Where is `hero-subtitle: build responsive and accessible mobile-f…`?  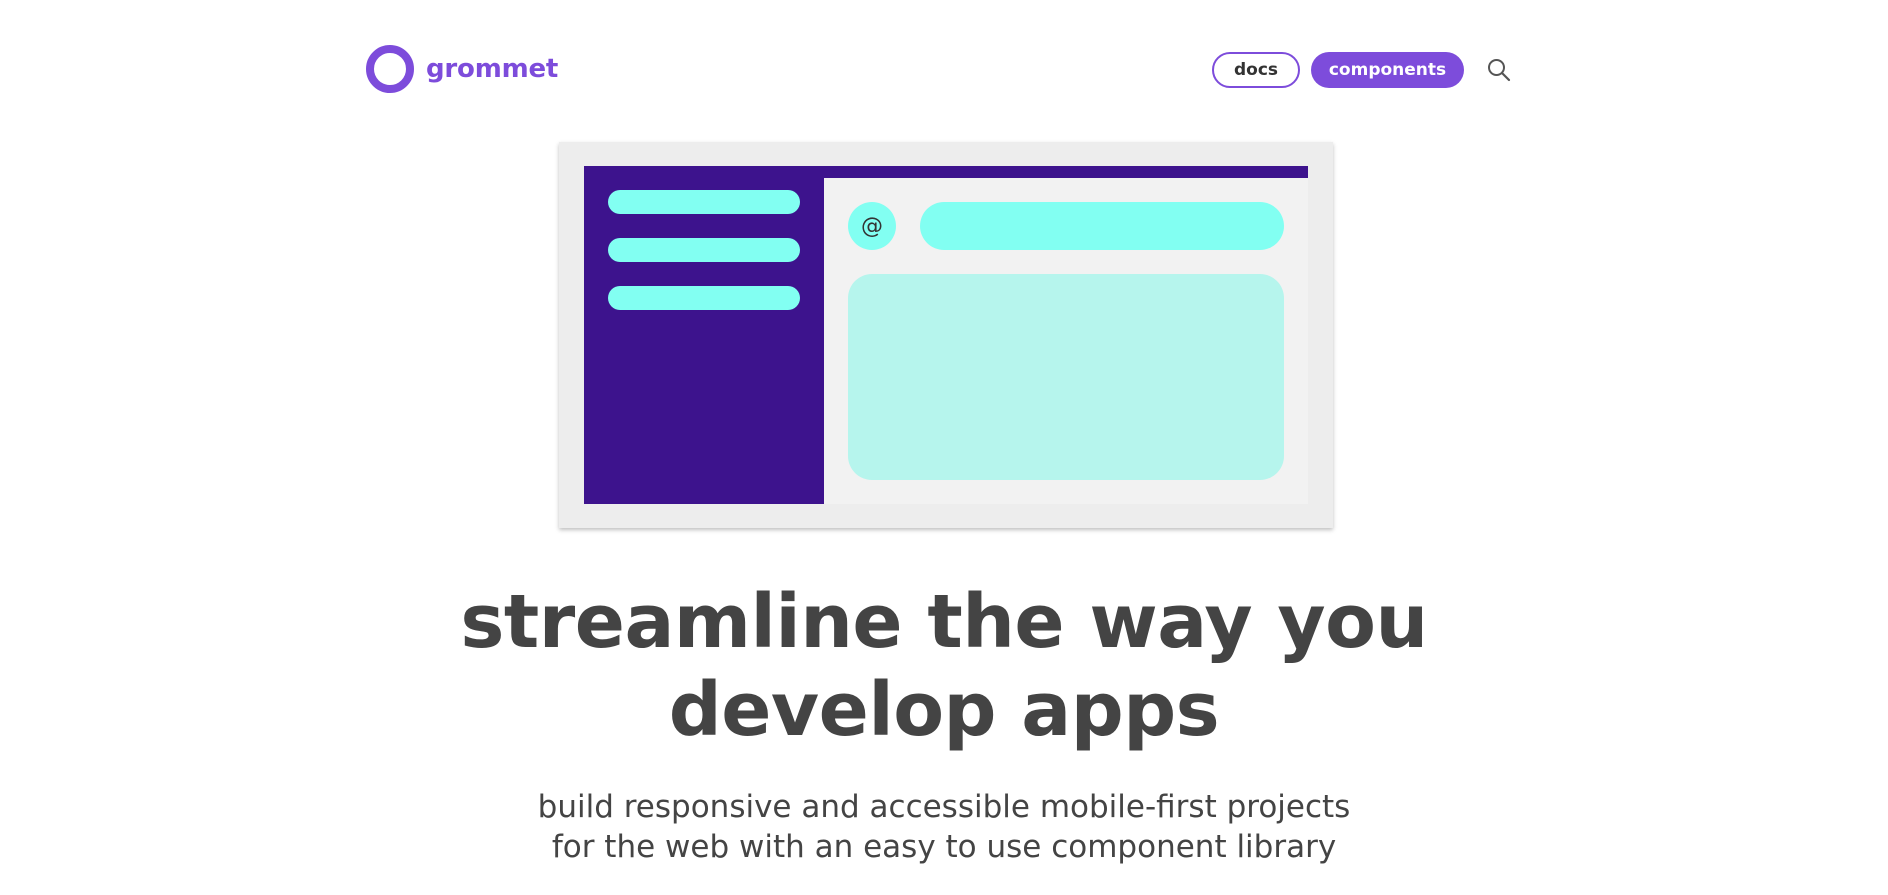
hero-subtitle: build responsive and accessible mobile-f… is located at coordinates (944, 827).